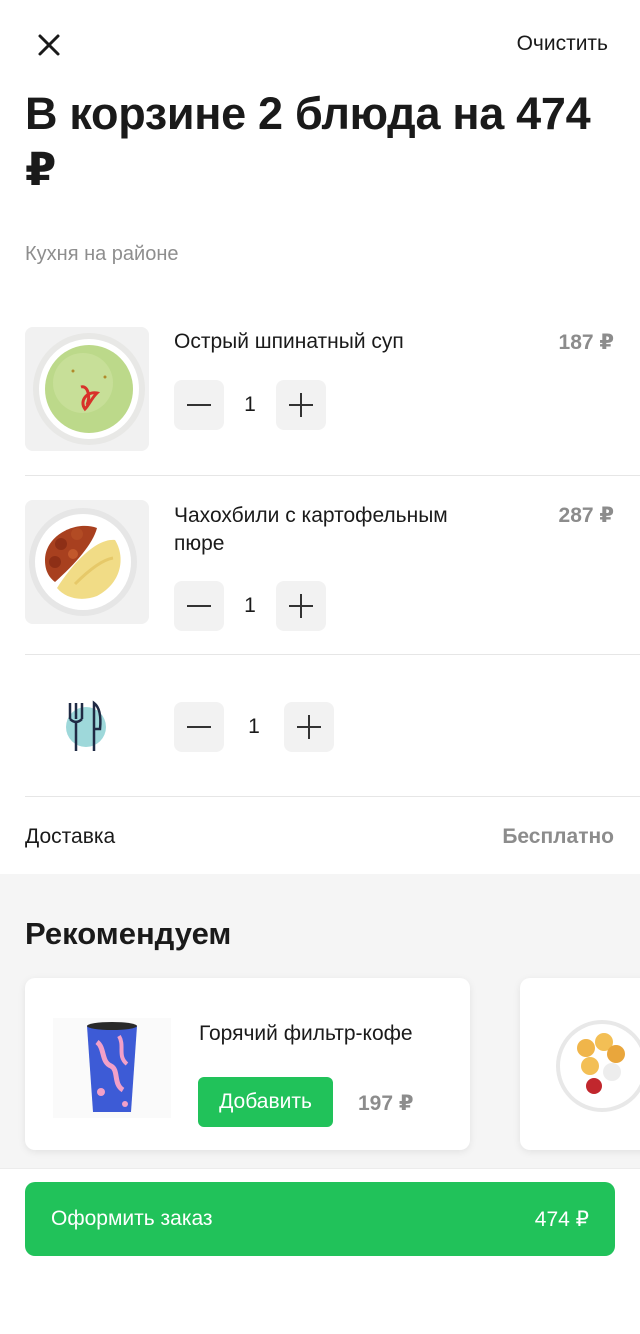  I want to click on checkout-label: Оформить заказ, so click(132, 1218).